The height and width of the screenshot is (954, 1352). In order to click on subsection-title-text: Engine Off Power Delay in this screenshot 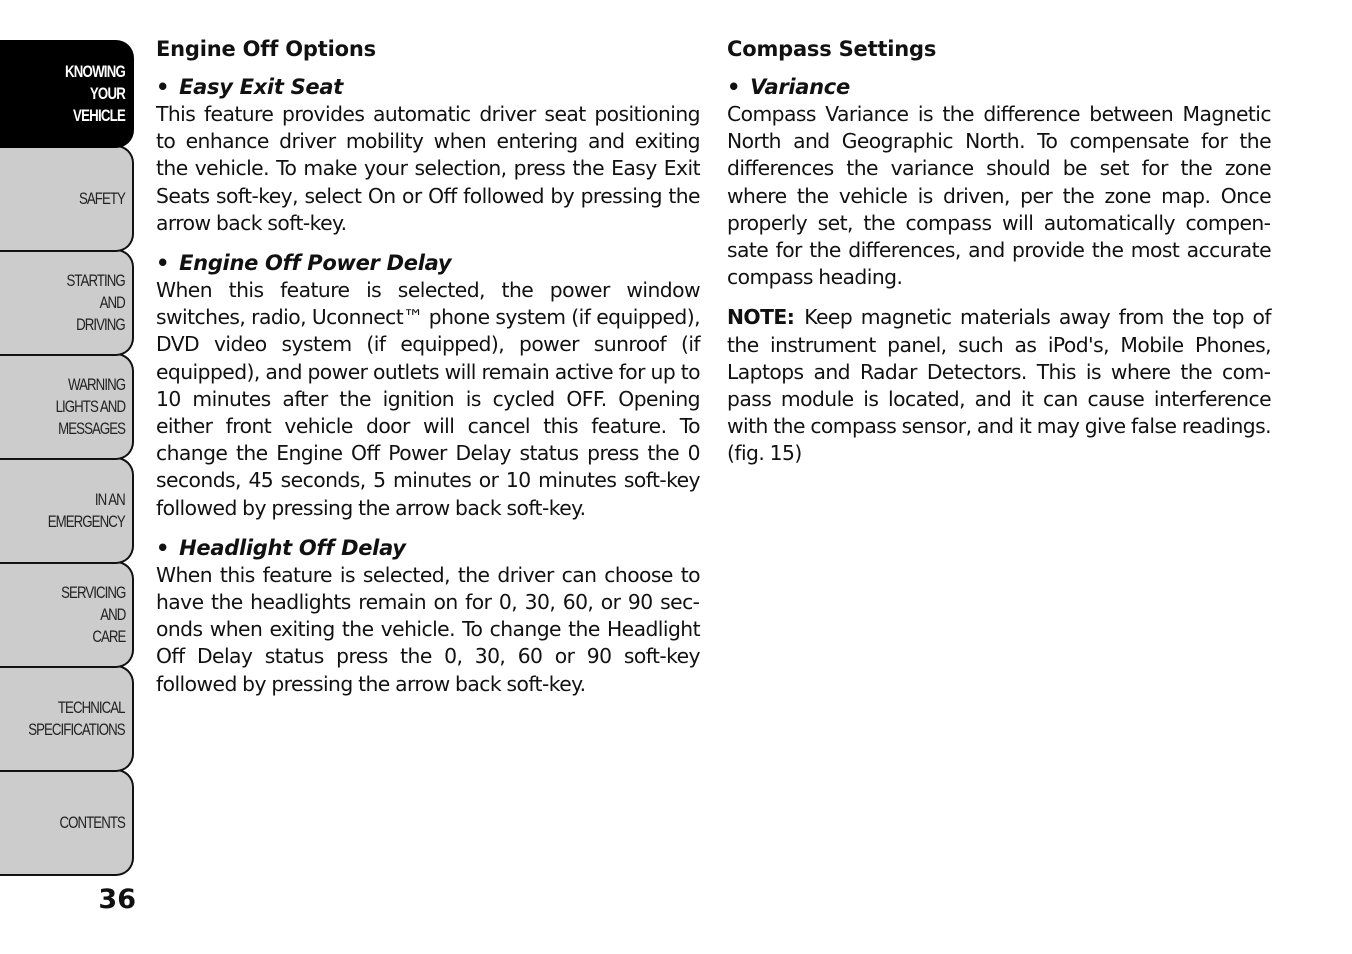, I will do `click(315, 263)`.